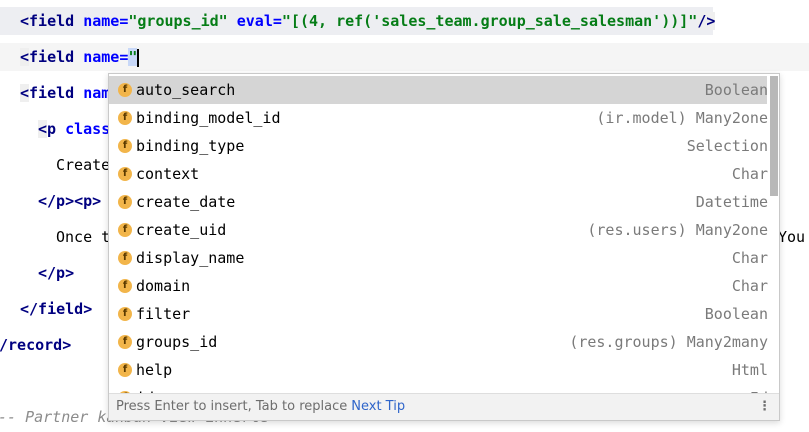 Image resolution: width=809 pixels, height=432 pixels. I want to click on text-content: Once t, so click(83, 237).